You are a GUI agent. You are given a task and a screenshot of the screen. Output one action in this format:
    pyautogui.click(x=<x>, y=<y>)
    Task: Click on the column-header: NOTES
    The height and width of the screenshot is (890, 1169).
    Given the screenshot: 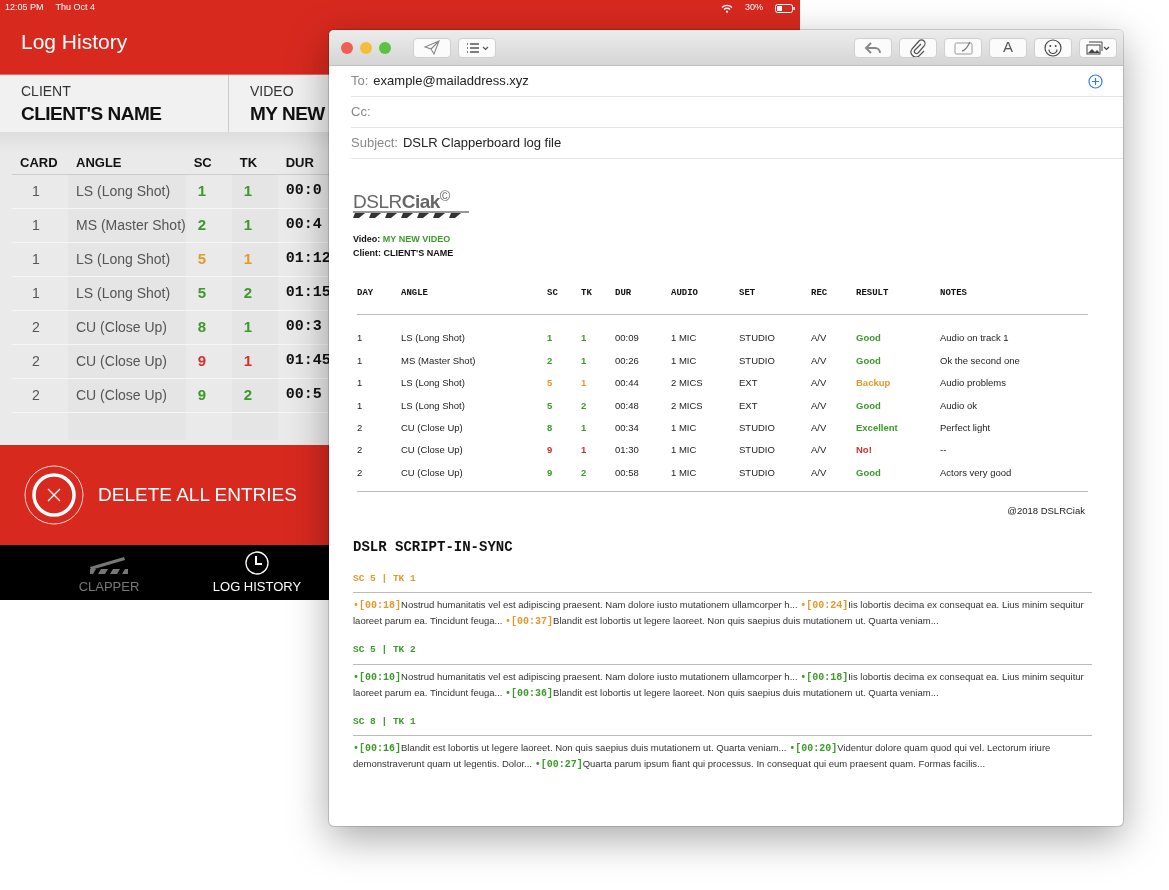 What is the action you would take?
    pyautogui.click(x=953, y=293)
    